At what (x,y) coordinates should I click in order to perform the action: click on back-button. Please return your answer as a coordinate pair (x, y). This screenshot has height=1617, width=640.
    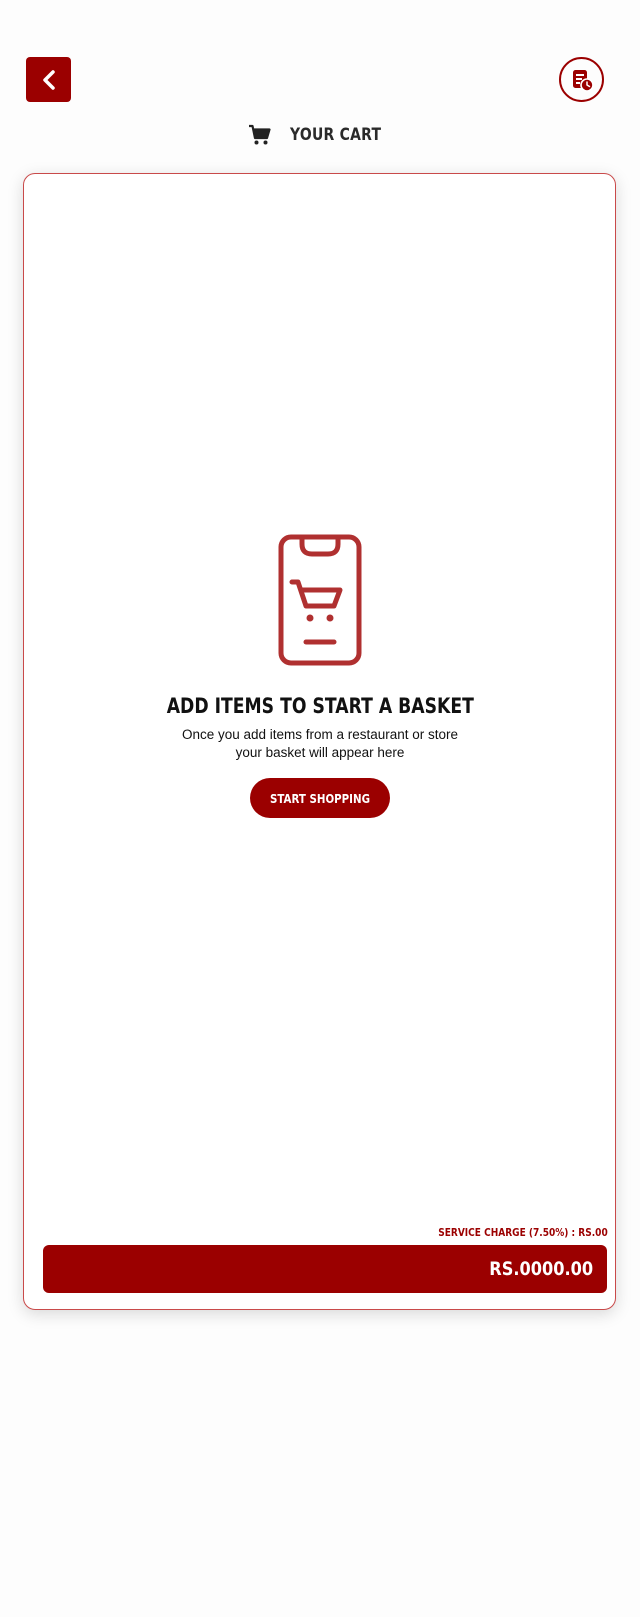
    Looking at the image, I should click on (48, 79).